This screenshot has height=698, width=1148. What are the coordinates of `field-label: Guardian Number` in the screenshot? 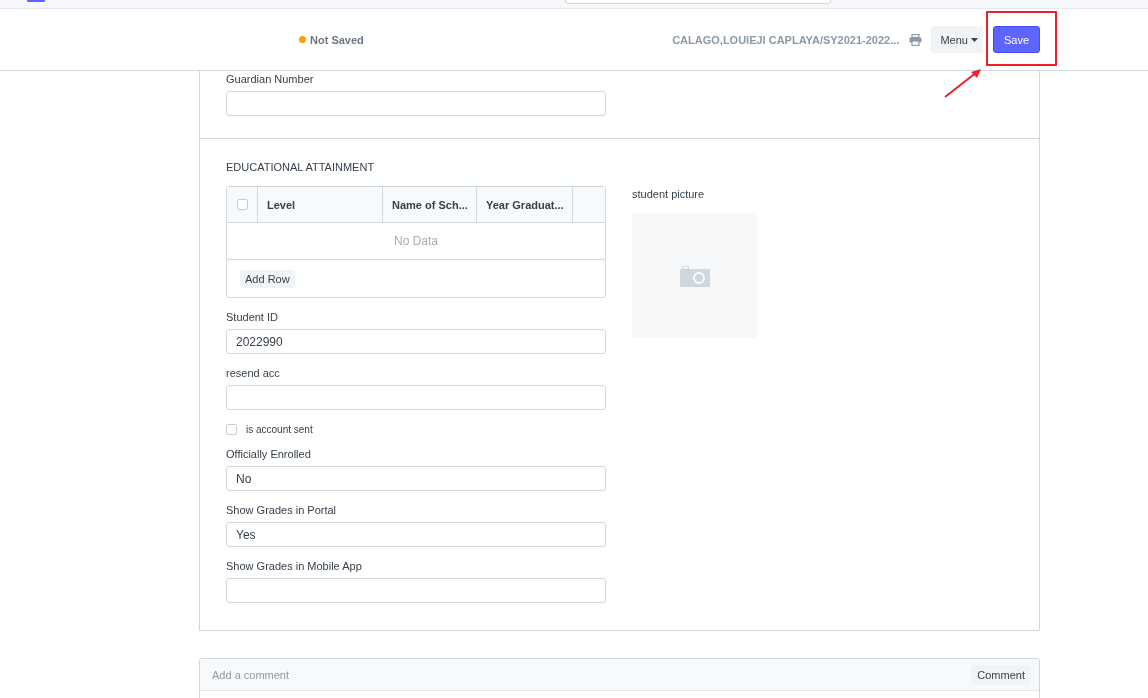 It's located at (270, 79).